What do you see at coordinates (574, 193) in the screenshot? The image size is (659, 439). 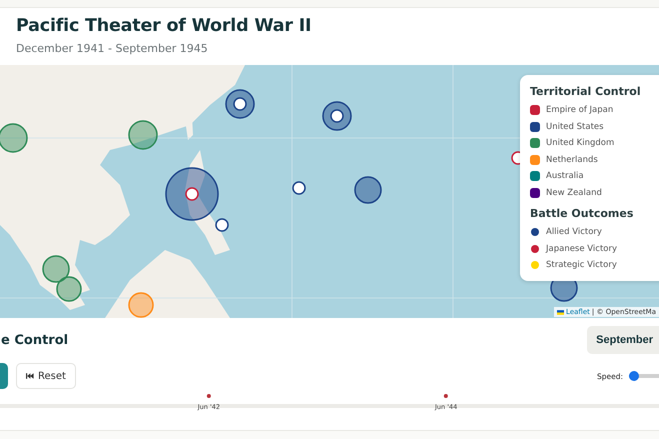 I see `legend-label: New Zealand` at bounding box center [574, 193].